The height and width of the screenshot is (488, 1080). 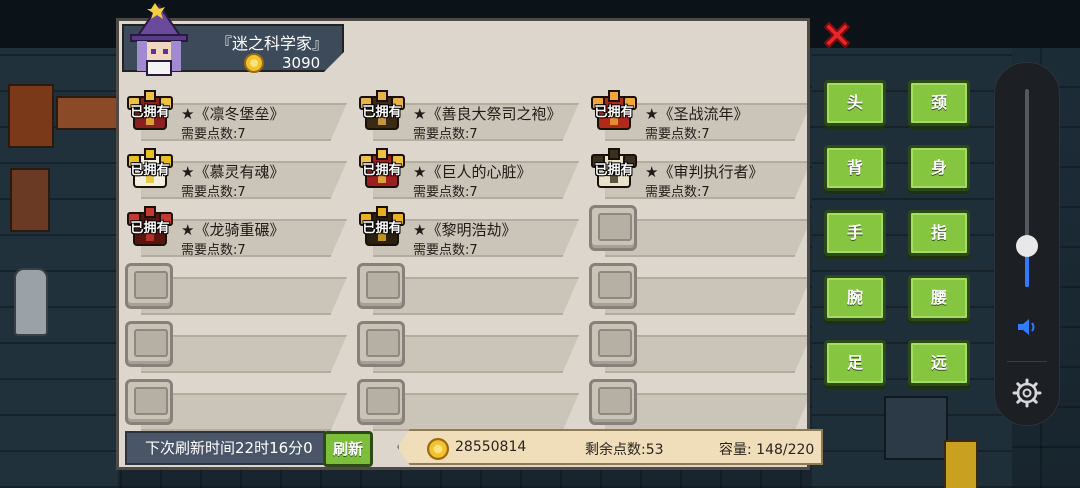 I want to click on slot-filter-button: 指, so click(x=939, y=233).